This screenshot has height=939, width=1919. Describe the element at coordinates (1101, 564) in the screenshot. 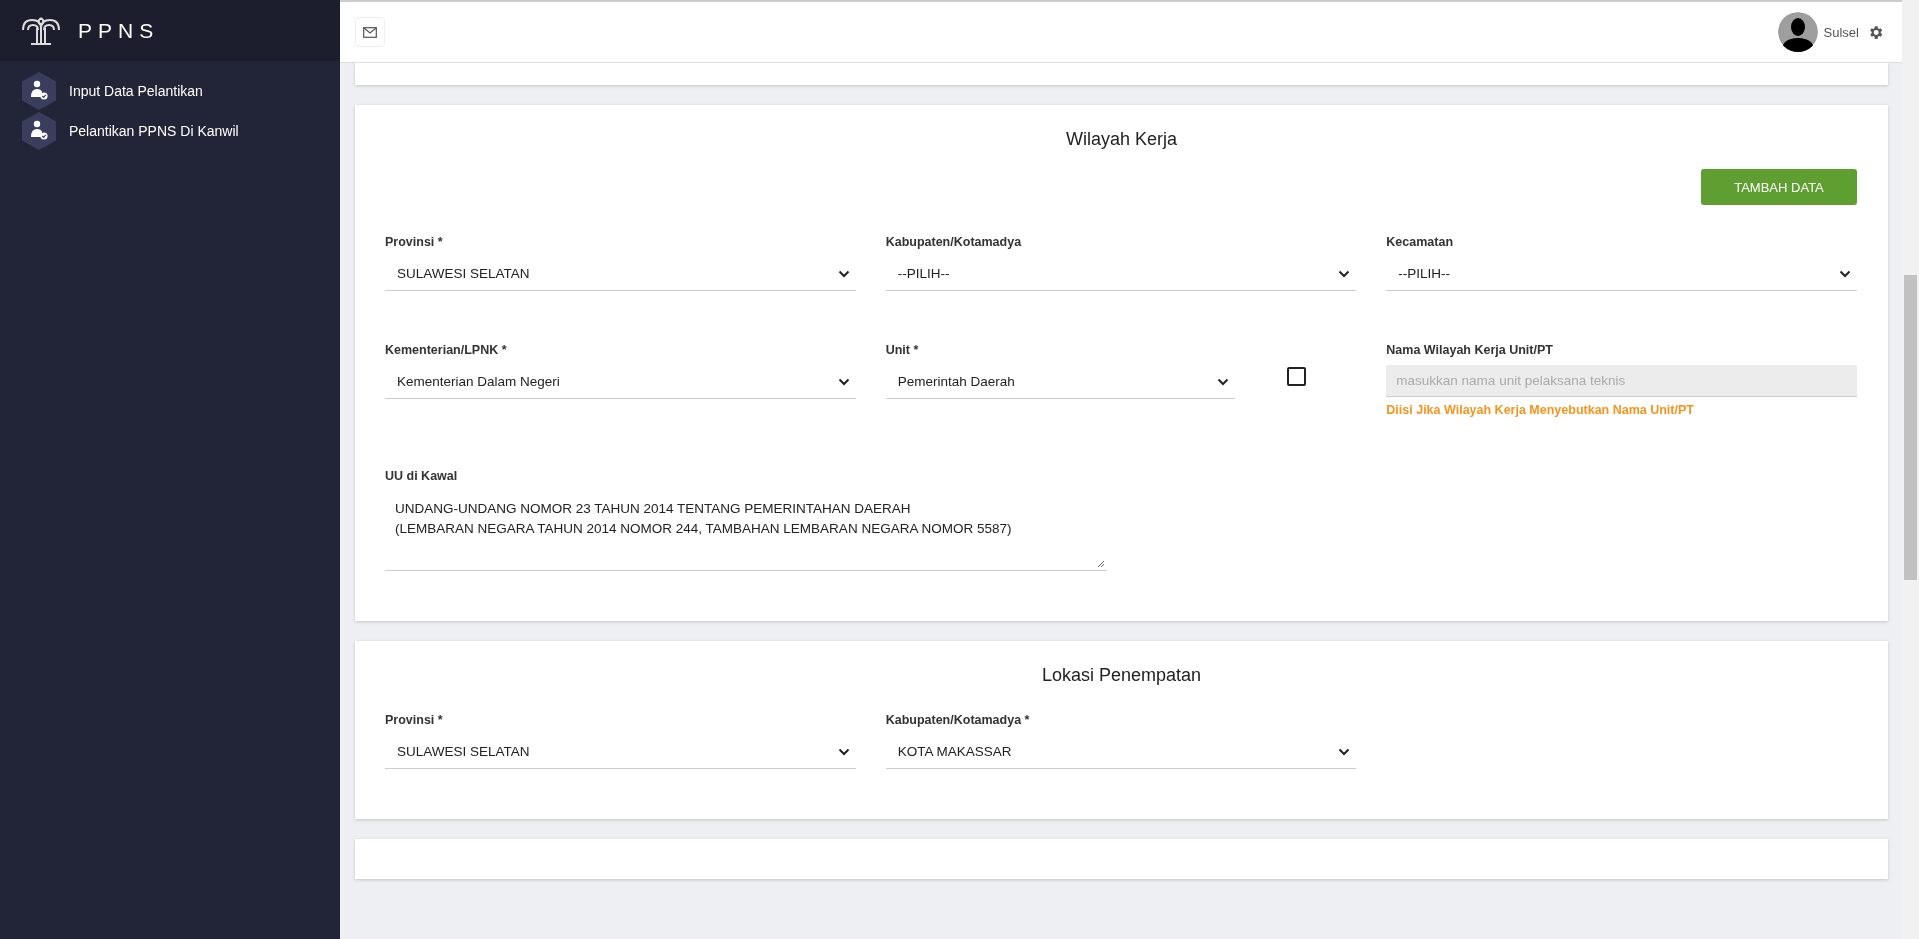

I see `resize-grip-icon` at that location.